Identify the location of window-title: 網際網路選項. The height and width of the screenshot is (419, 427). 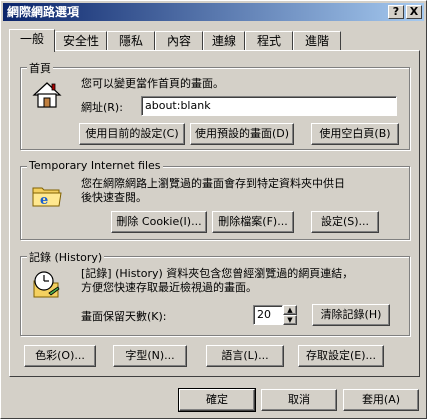
(43, 12).